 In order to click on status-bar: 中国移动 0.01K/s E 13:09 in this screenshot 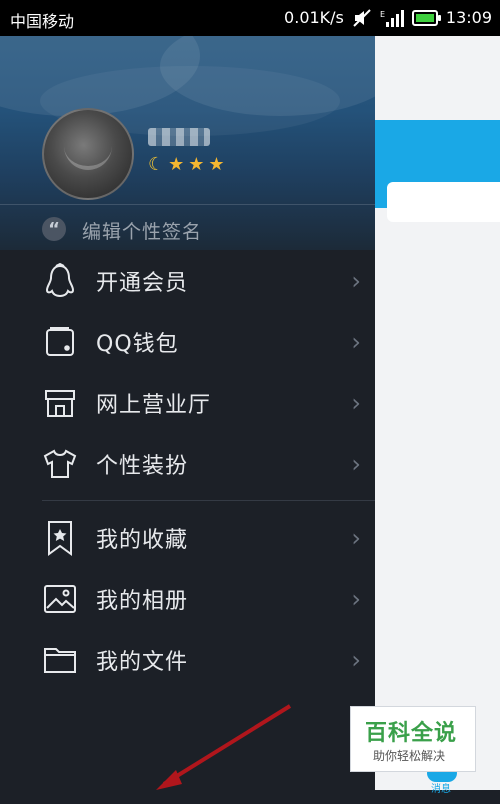, I will do `click(250, 18)`.